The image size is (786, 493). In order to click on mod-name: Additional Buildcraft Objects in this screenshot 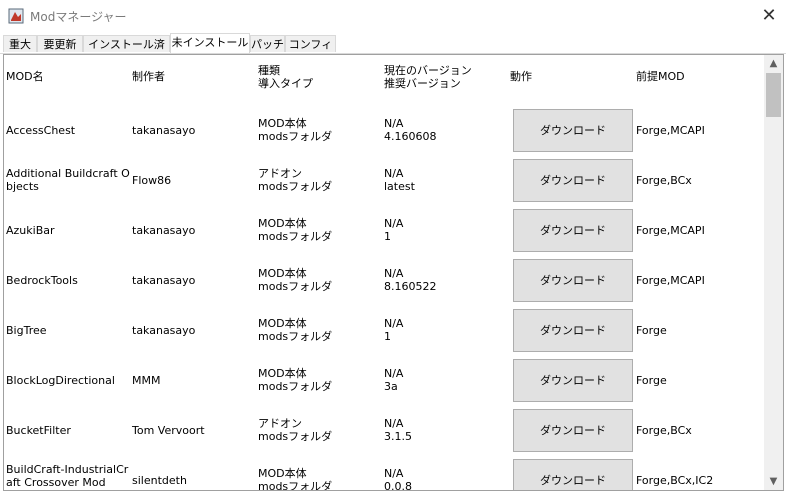, I will do `click(68, 180)`.